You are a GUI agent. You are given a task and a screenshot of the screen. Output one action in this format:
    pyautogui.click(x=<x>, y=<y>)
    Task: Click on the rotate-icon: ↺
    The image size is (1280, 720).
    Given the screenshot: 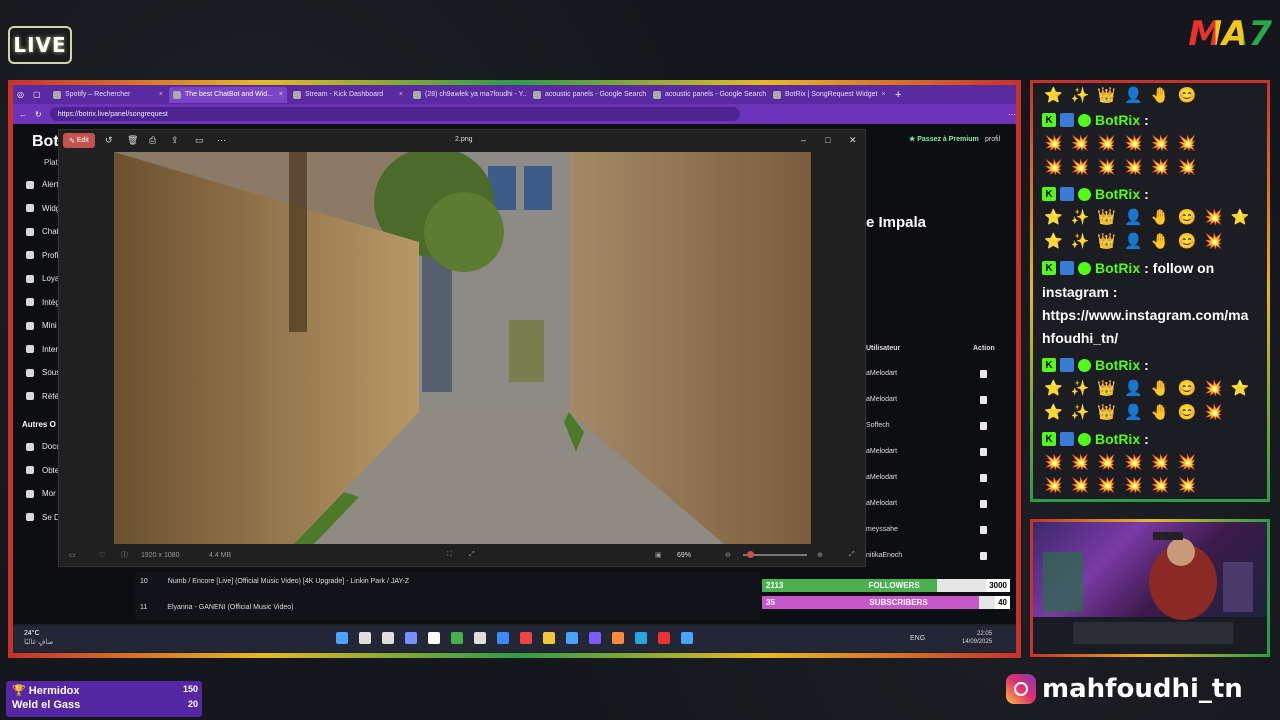 What is the action you would take?
    pyautogui.click(x=109, y=140)
    